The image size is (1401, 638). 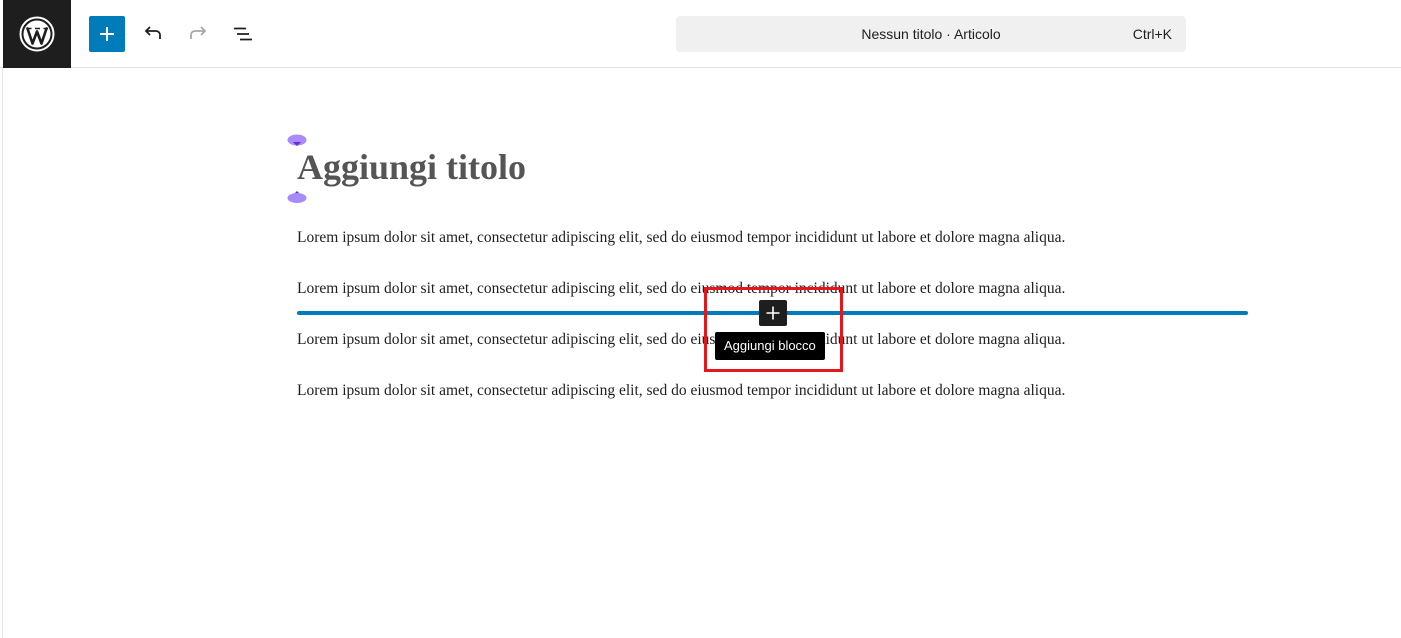 I want to click on undo-button, so click(x=153, y=34).